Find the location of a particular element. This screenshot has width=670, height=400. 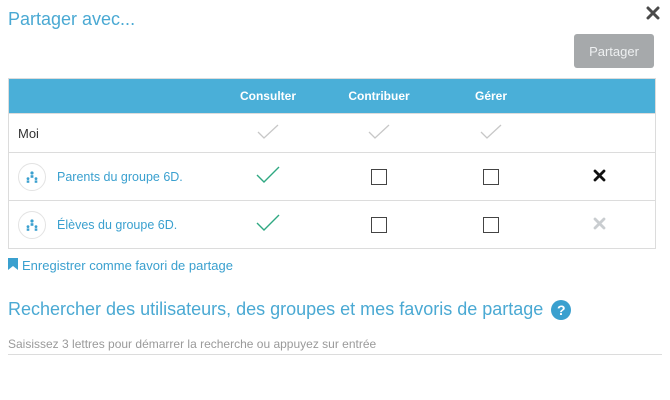

remove-icon is located at coordinates (599, 177).